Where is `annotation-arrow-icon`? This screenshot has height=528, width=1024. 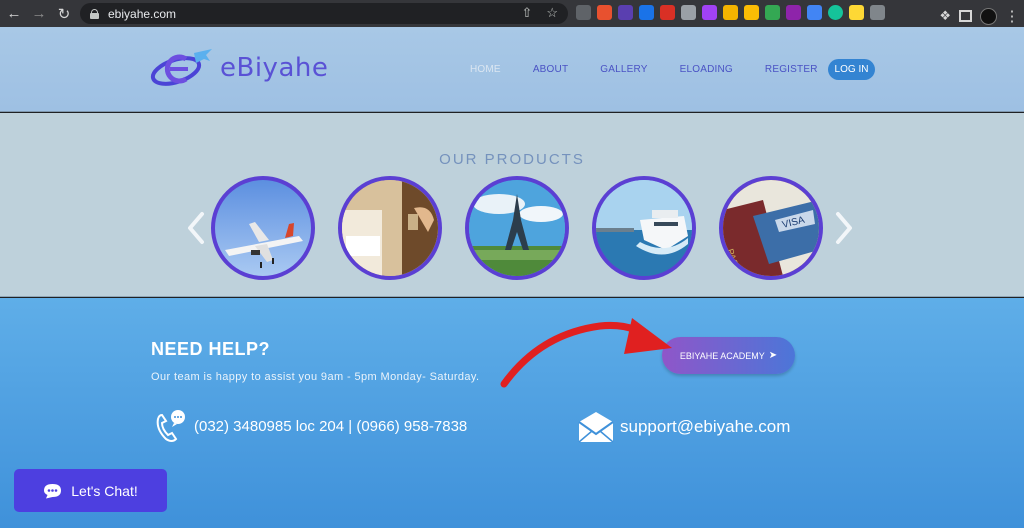
annotation-arrow-icon is located at coordinates (586, 353).